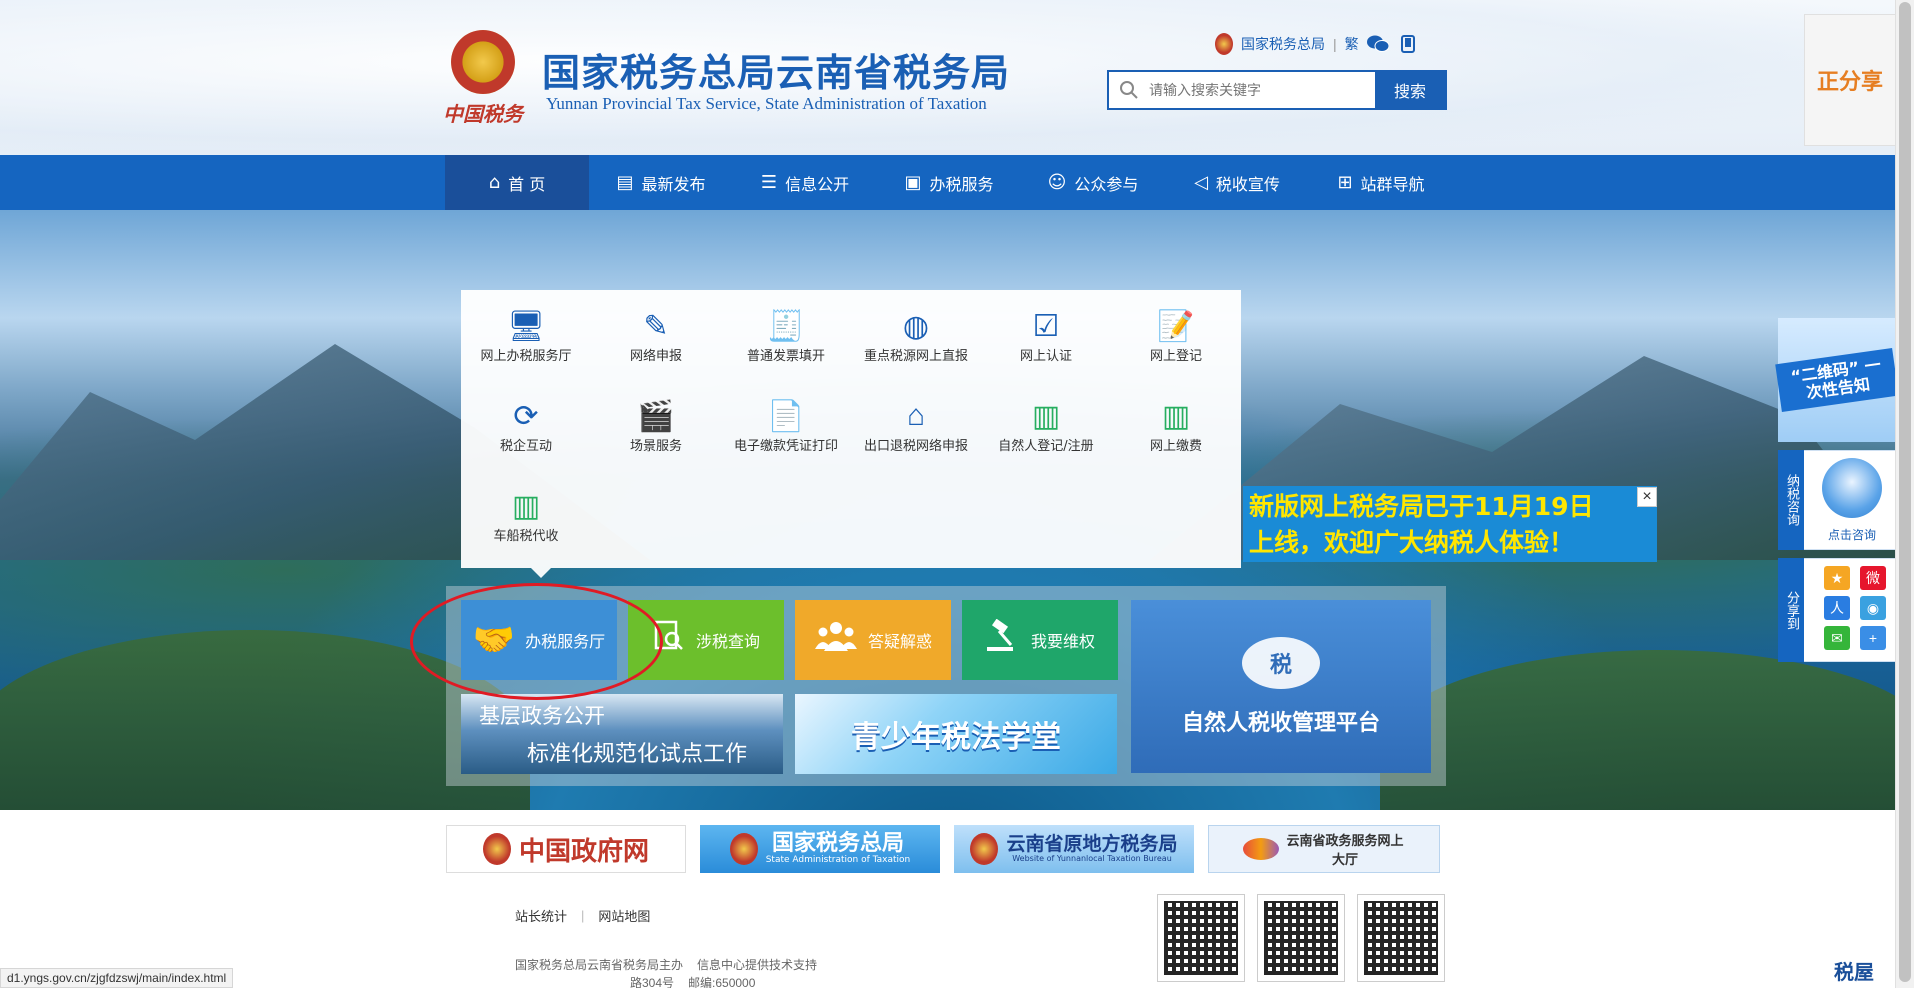 The width and height of the screenshot is (1914, 988). I want to click on dropdown-item-0: 🖥 网上办税服务厅, so click(526, 343).